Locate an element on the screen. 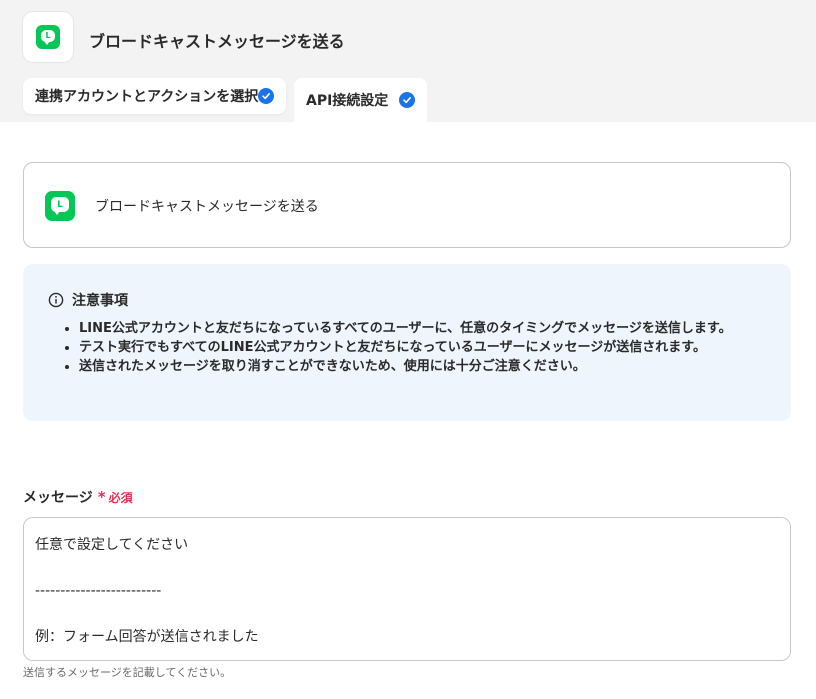  required-badge: 必須 is located at coordinates (120, 497).